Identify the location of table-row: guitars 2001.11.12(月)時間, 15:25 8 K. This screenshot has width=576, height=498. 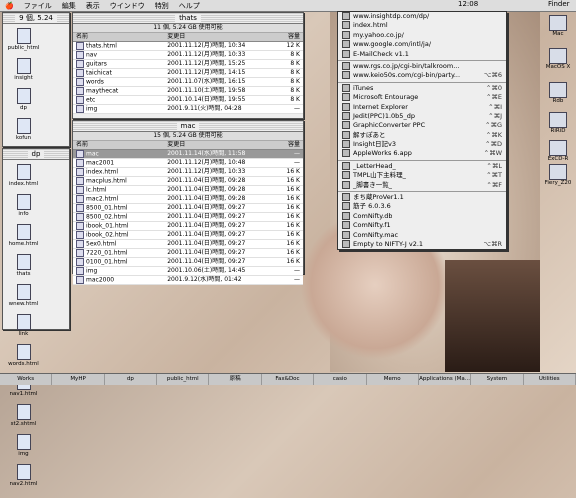
(188, 64).